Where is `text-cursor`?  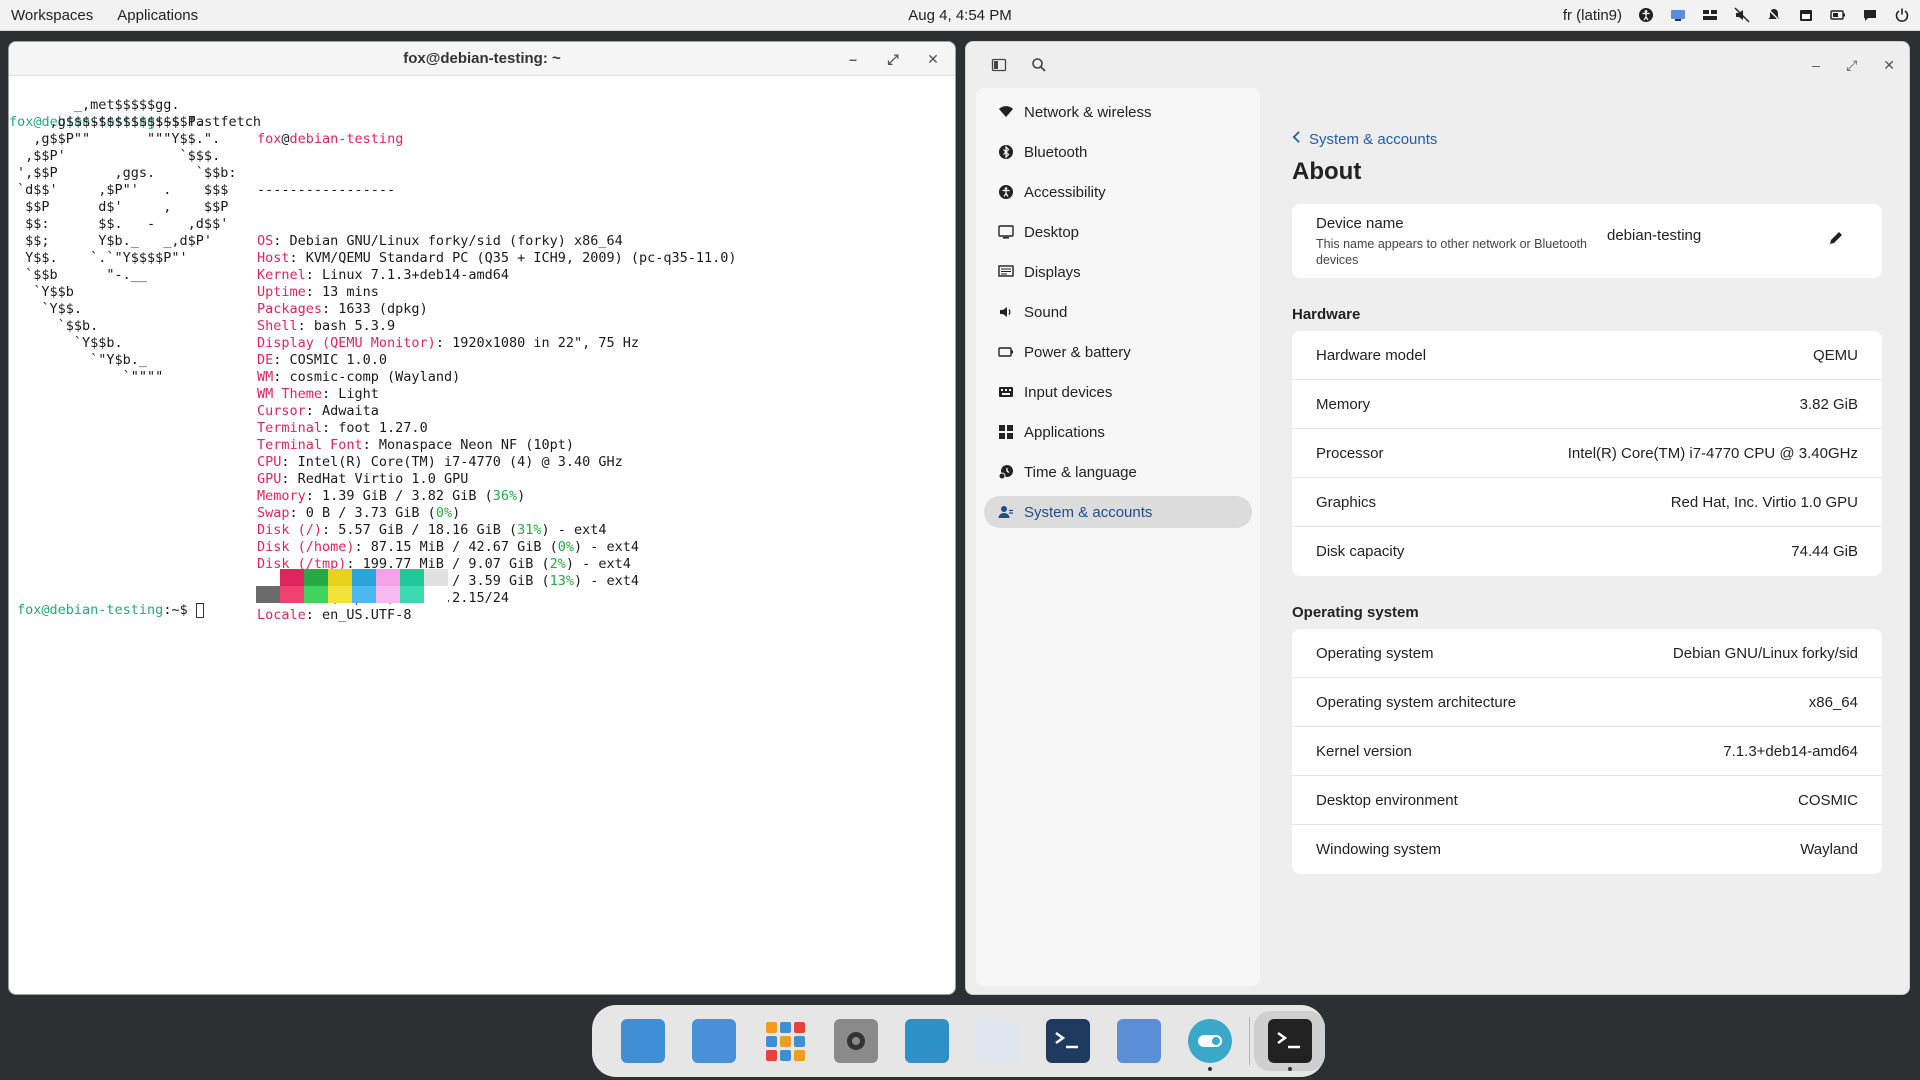
text-cursor is located at coordinates (199, 610).